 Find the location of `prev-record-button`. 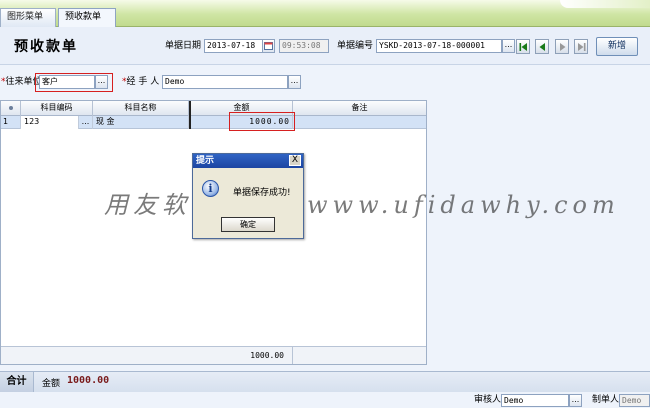

prev-record-button is located at coordinates (542, 46).